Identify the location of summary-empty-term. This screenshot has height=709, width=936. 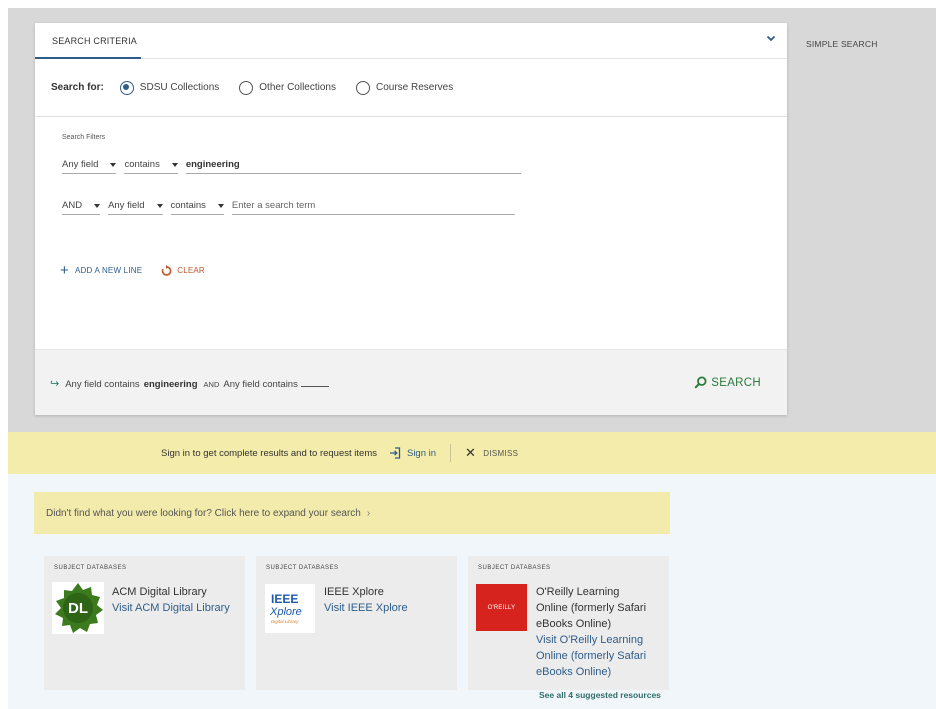
(314, 386).